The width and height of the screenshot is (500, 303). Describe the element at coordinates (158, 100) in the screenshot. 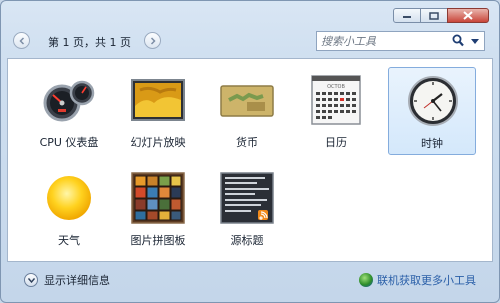

I see `slideshow-icon` at that location.